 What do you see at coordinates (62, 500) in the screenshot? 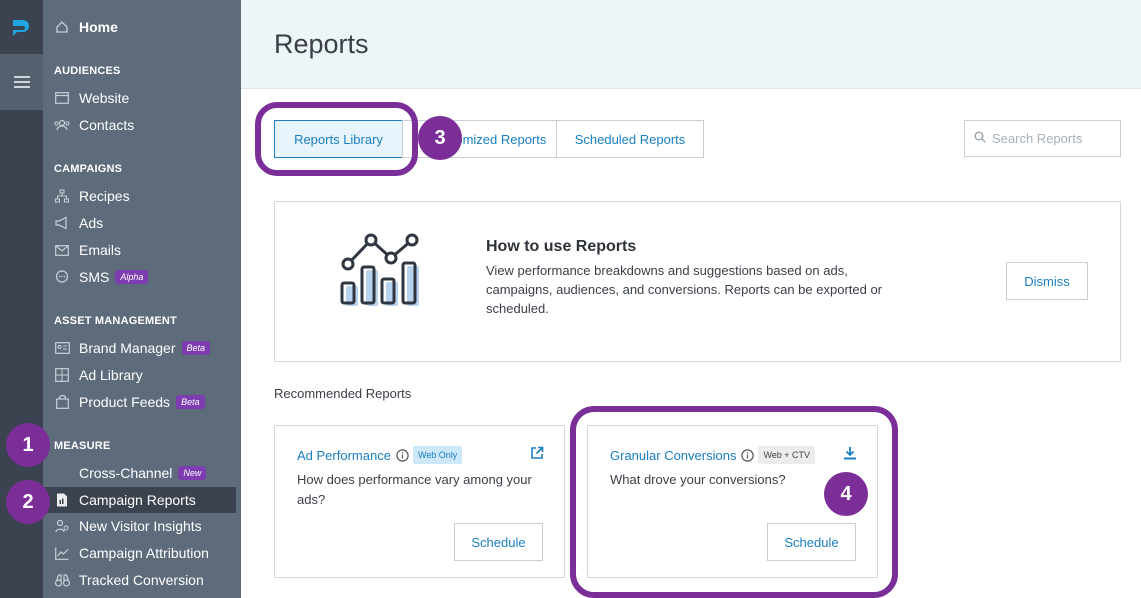
I see `report-file-icon` at bounding box center [62, 500].